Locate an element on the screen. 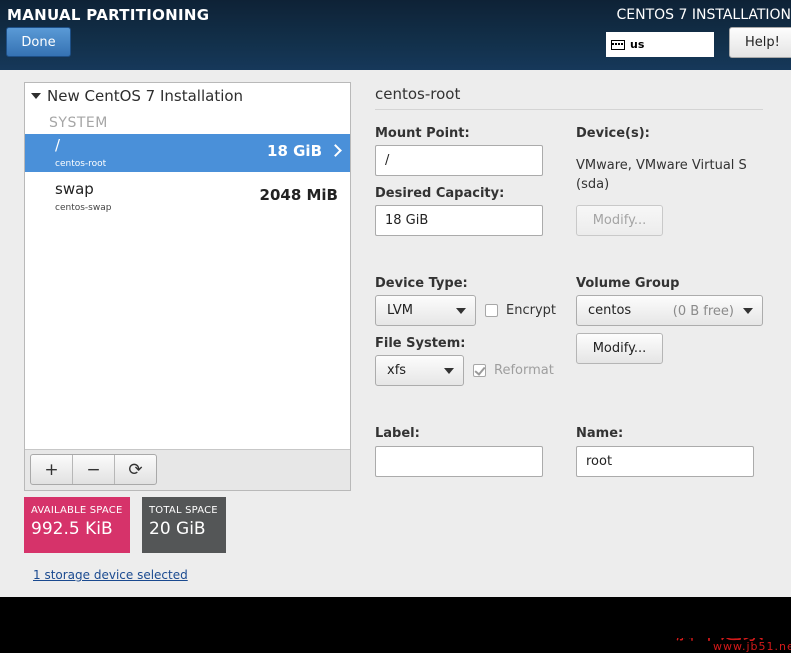  keyboard-layout-label: us is located at coordinates (637, 44).